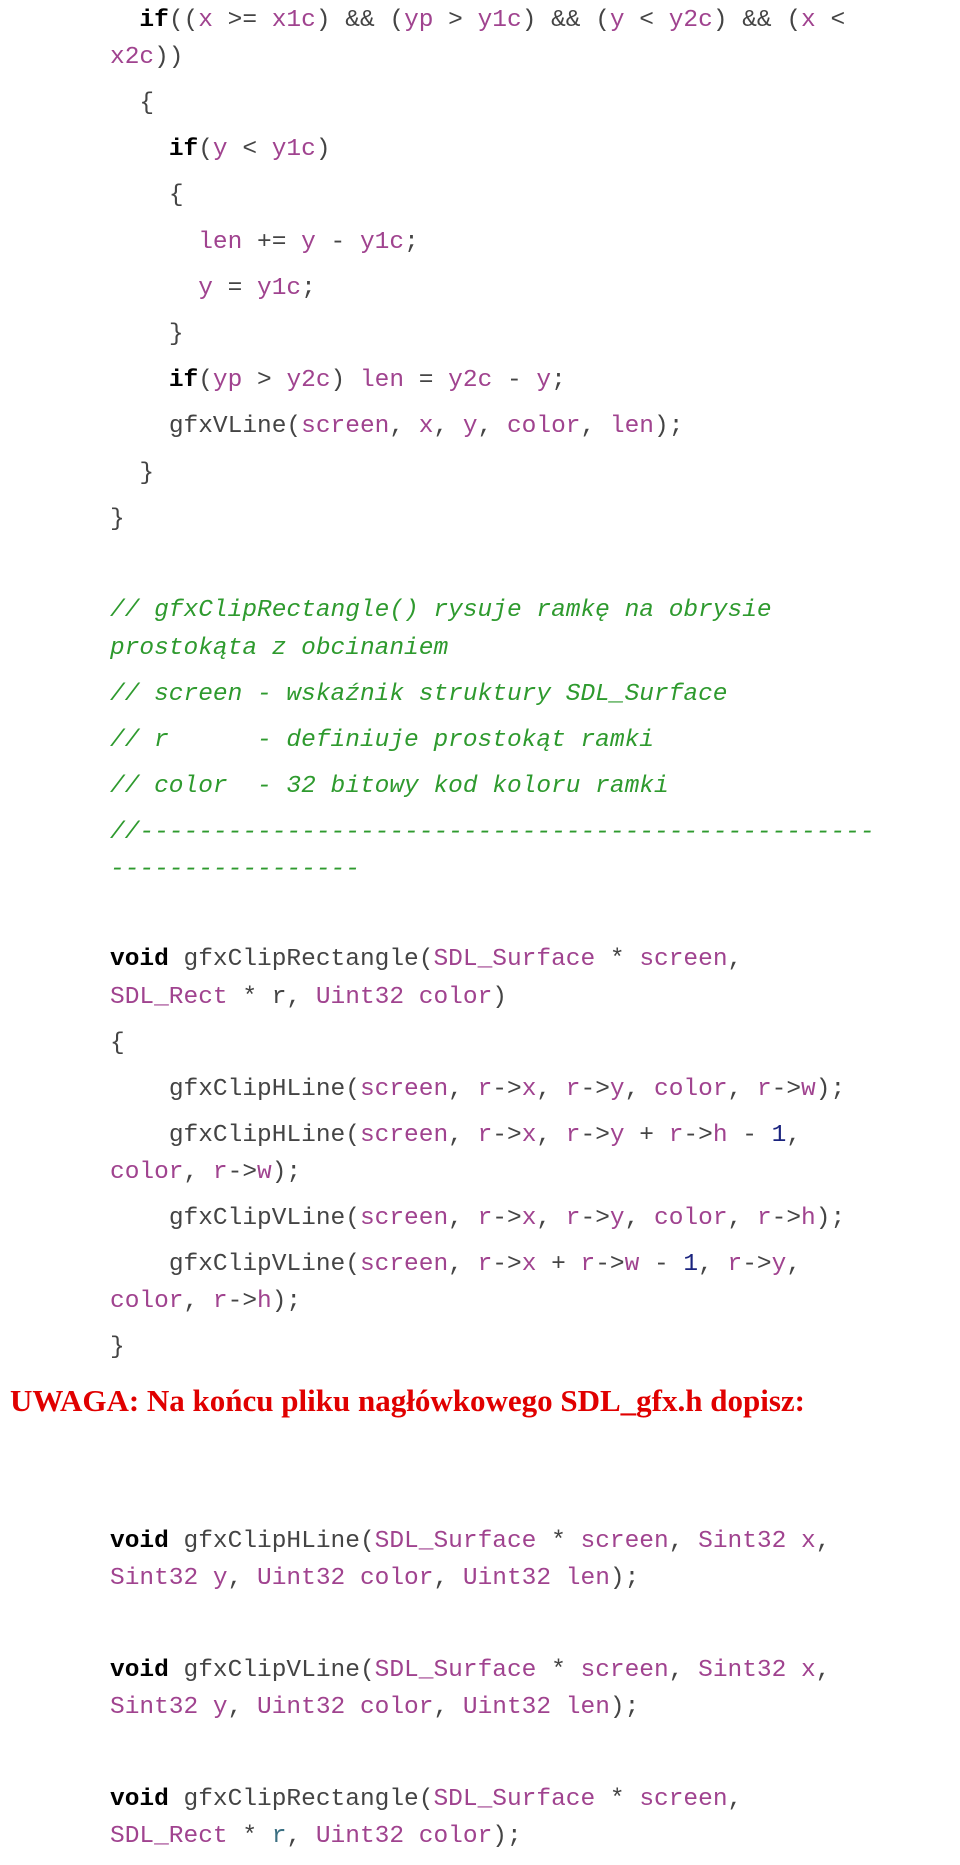  Describe the element at coordinates (205, 1172) in the screenshot. I see `code-line: color, r->w);` at that location.